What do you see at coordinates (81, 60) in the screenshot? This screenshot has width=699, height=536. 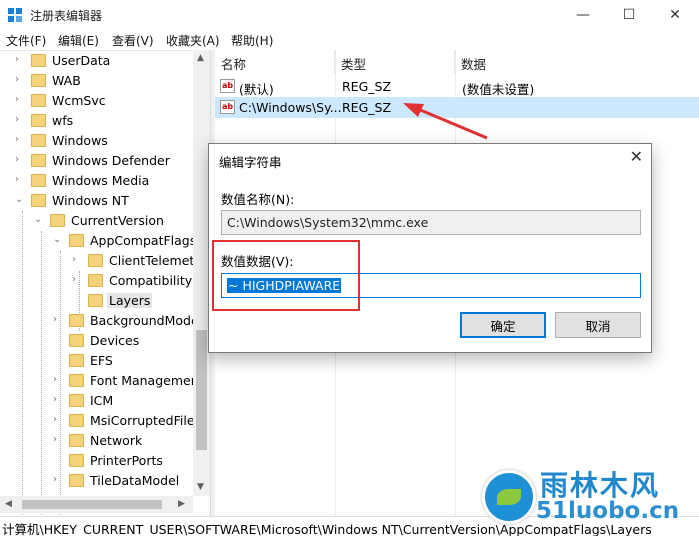 I see `tree-item-label: UserData` at bounding box center [81, 60].